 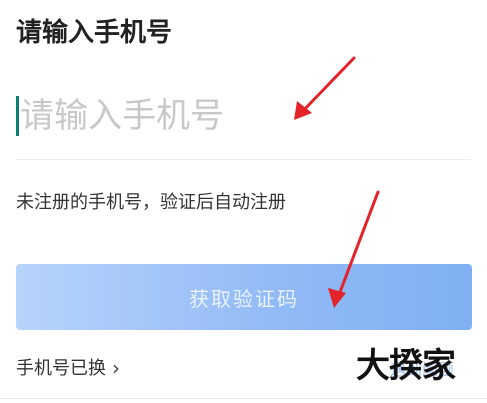 What do you see at coordinates (61, 368) in the screenshot?
I see `phone-changed-label: 手机号已换` at bounding box center [61, 368].